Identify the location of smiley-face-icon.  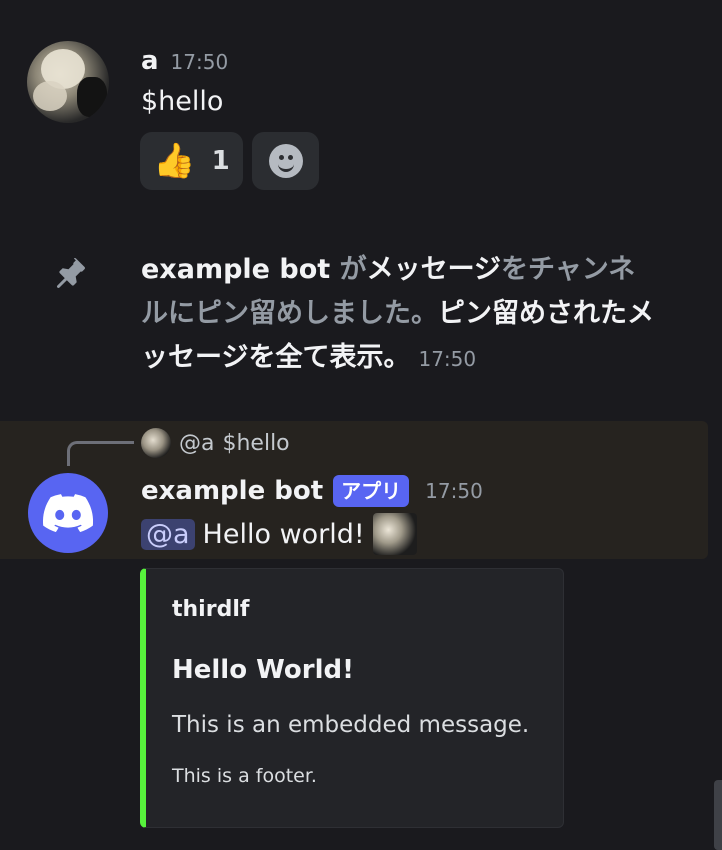
(285, 161).